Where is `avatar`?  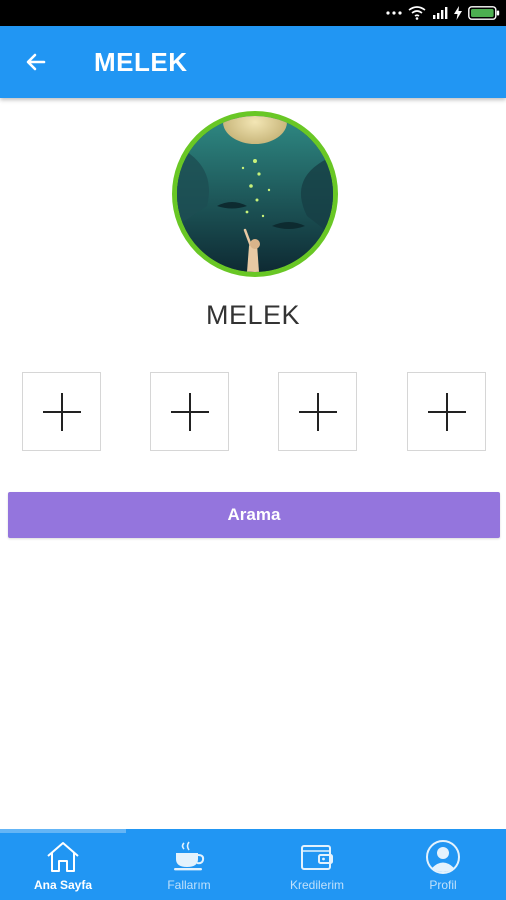
avatar is located at coordinates (255, 194).